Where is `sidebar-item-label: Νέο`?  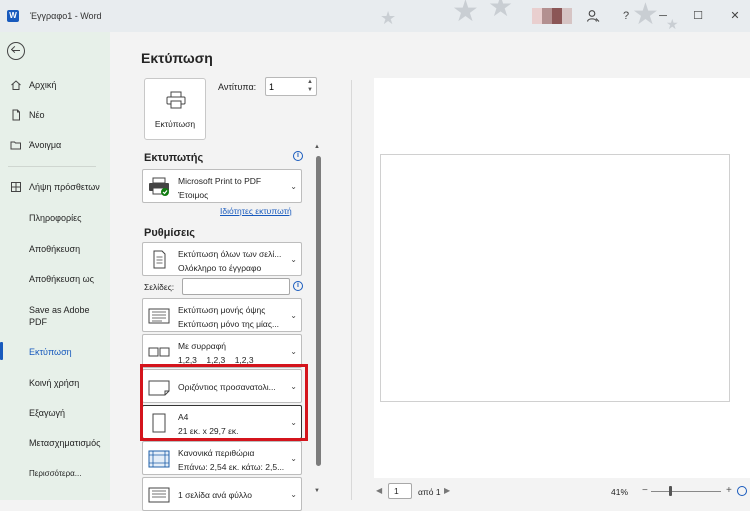
sidebar-item-label: Νέο is located at coordinates (37, 115).